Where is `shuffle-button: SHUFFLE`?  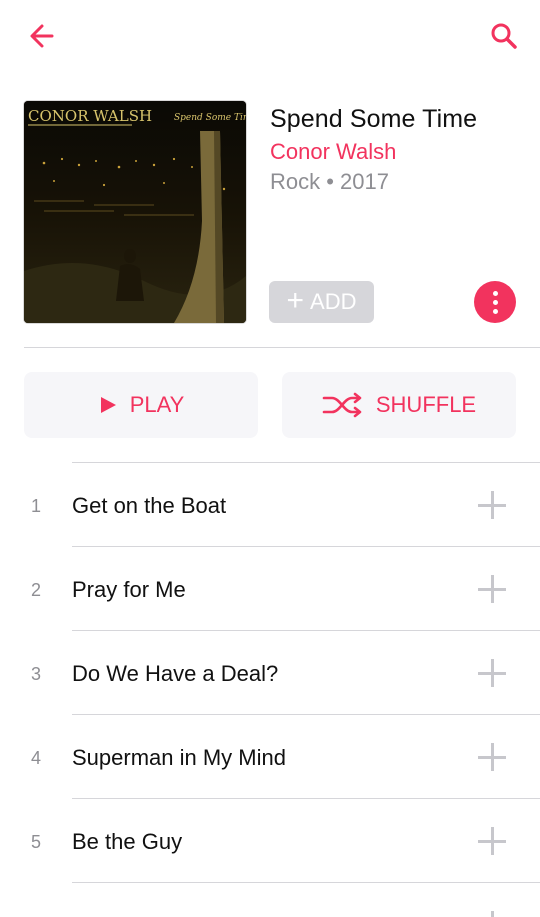
shuffle-button: SHUFFLE is located at coordinates (399, 405).